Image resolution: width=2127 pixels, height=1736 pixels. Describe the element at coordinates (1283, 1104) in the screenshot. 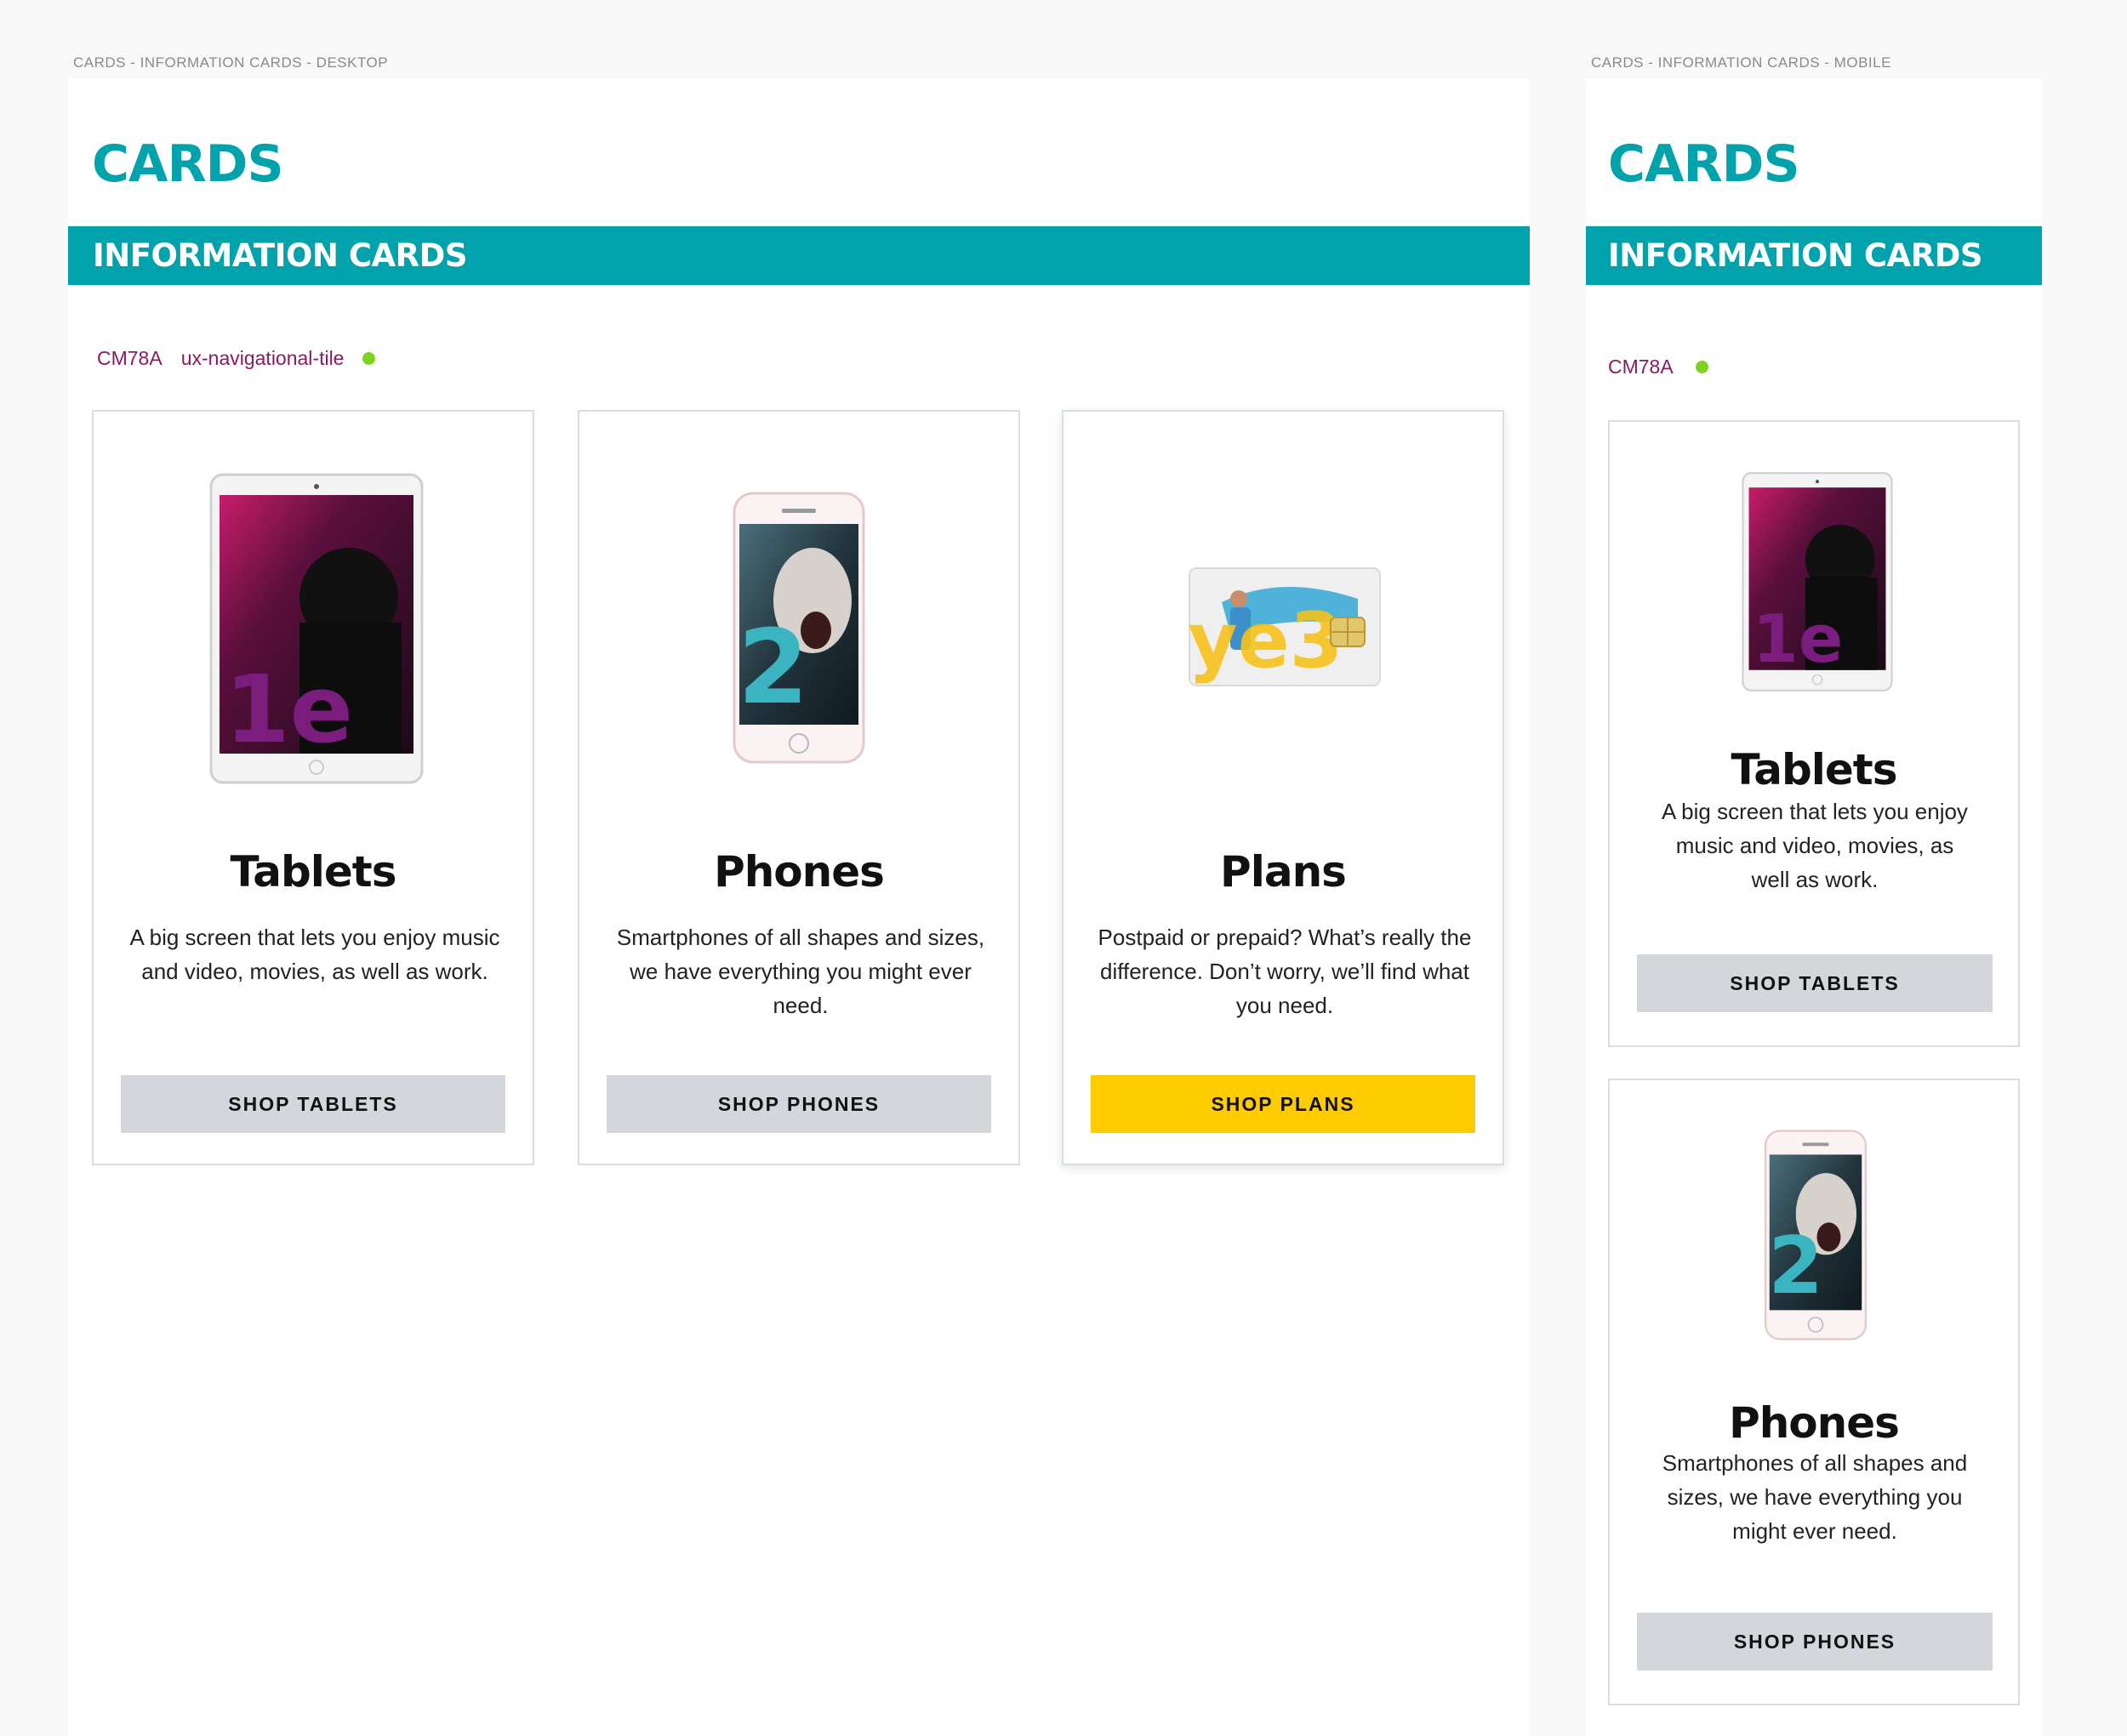

I see `shop-plans-button: SHOP PLANS` at that location.